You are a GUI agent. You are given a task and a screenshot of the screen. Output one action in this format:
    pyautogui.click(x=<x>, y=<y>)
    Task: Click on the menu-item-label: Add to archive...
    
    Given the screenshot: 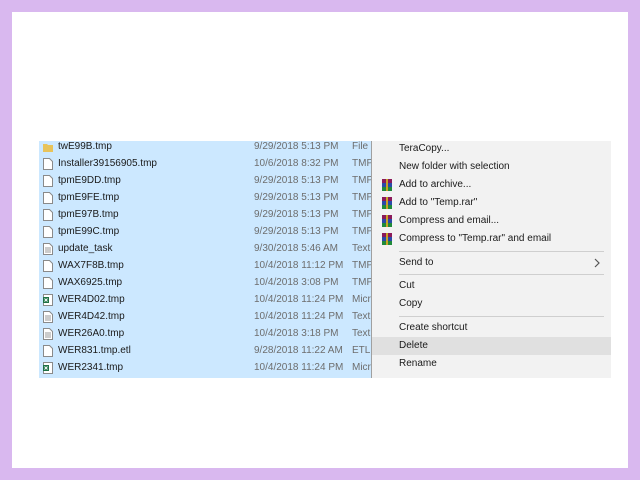 What is the action you would take?
    pyautogui.click(x=435, y=184)
    